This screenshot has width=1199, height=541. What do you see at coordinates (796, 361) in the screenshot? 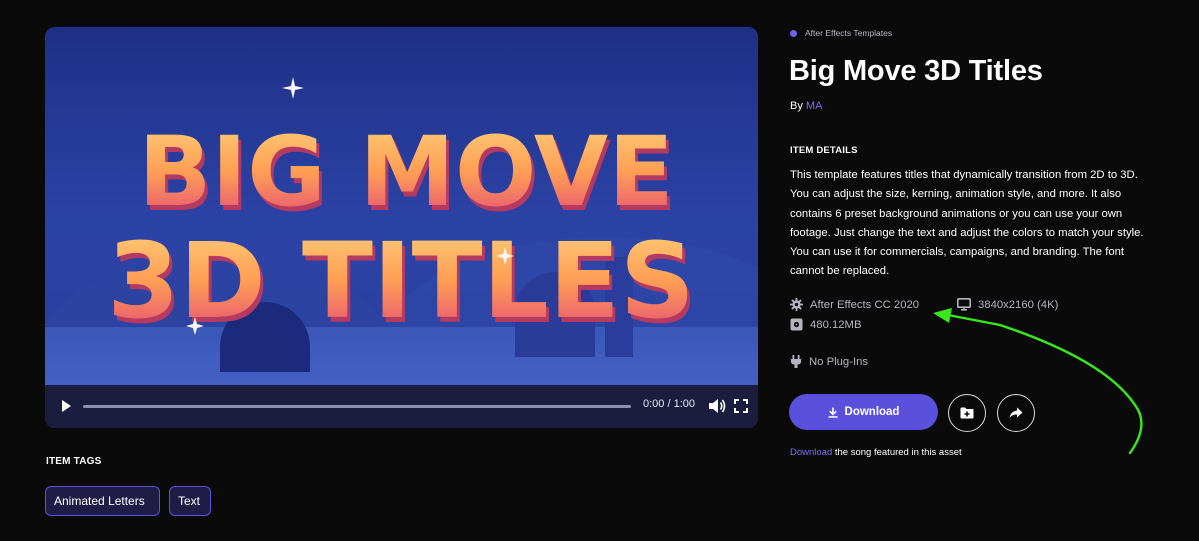
I see `plug-icon` at bounding box center [796, 361].